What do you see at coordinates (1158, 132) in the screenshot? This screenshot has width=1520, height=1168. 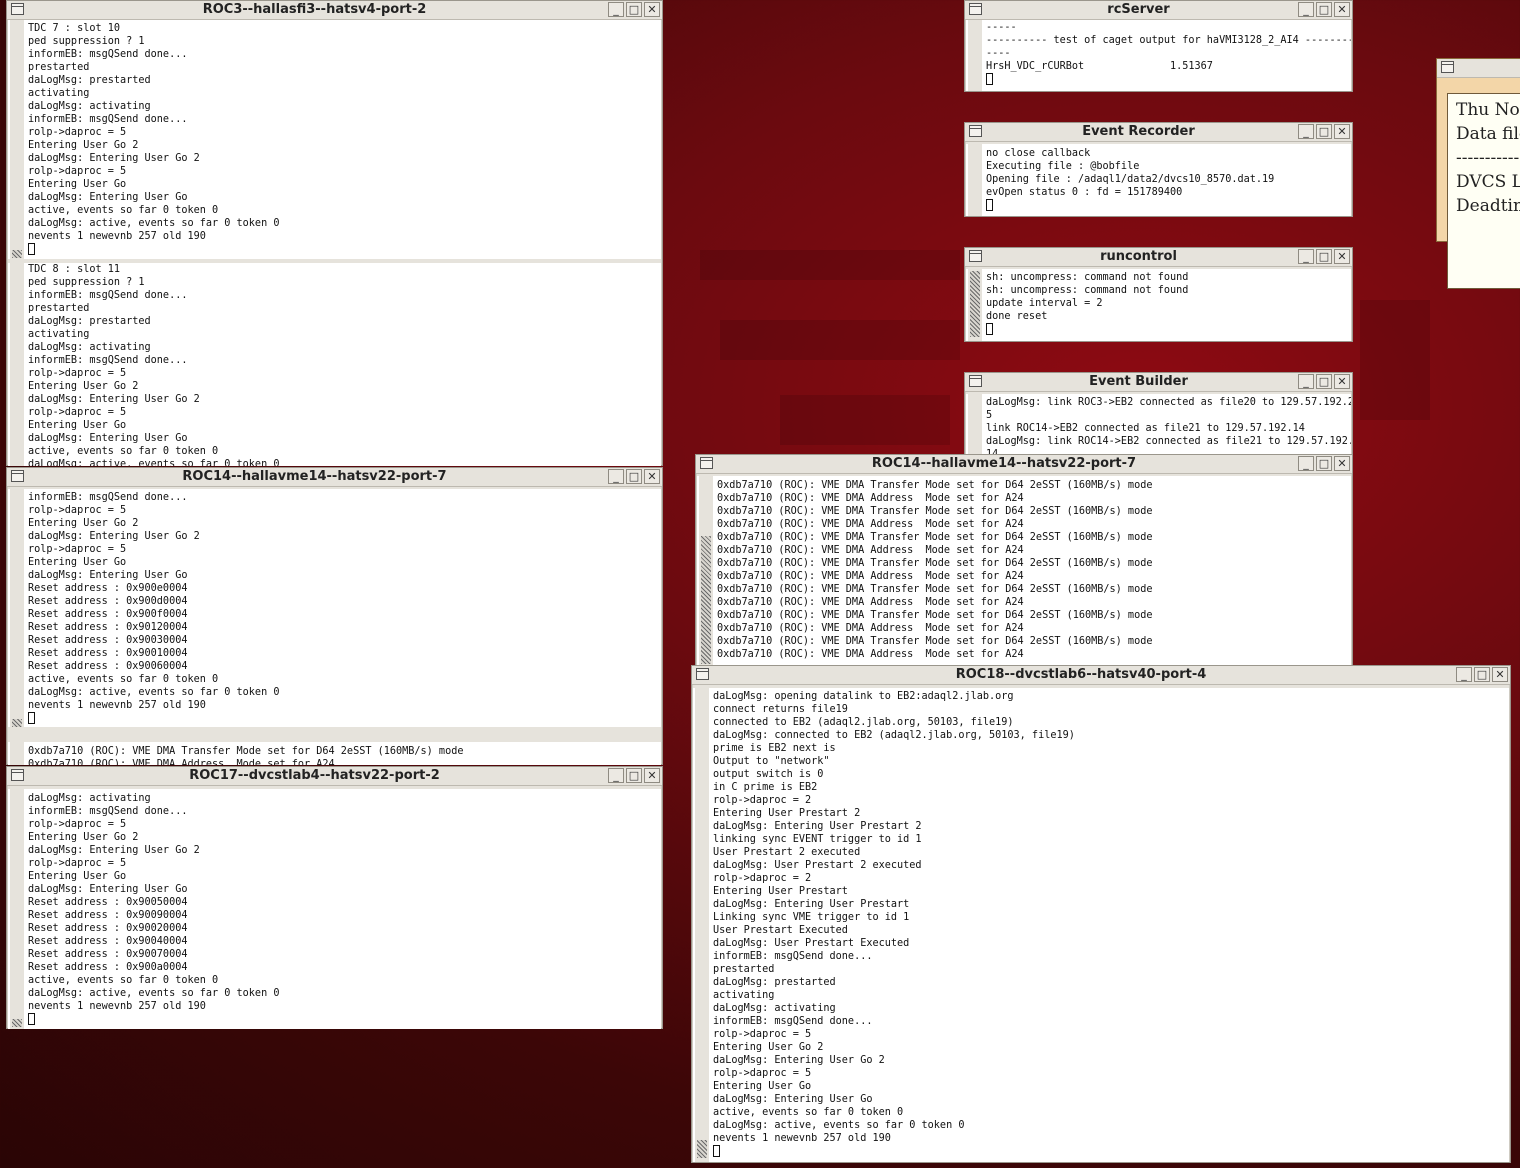 I see `event-recorder-titlebar: Event Recorder _ □ ✕` at bounding box center [1158, 132].